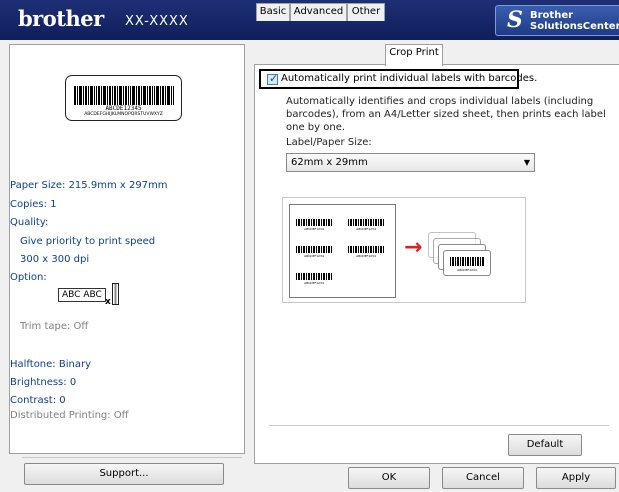 The height and width of the screenshot is (492, 619). Describe the element at coordinates (467, 263) in the screenshot. I see `cropped-label-card: ABCDEF1234` at that location.